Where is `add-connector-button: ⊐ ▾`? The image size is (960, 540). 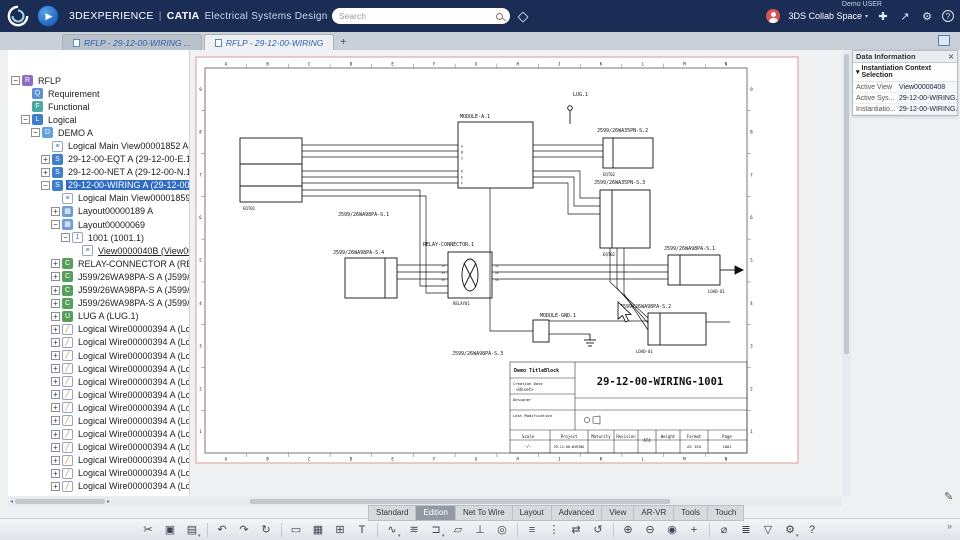 add-connector-button: ⊐ ▾ is located at coordinates (436, 530).